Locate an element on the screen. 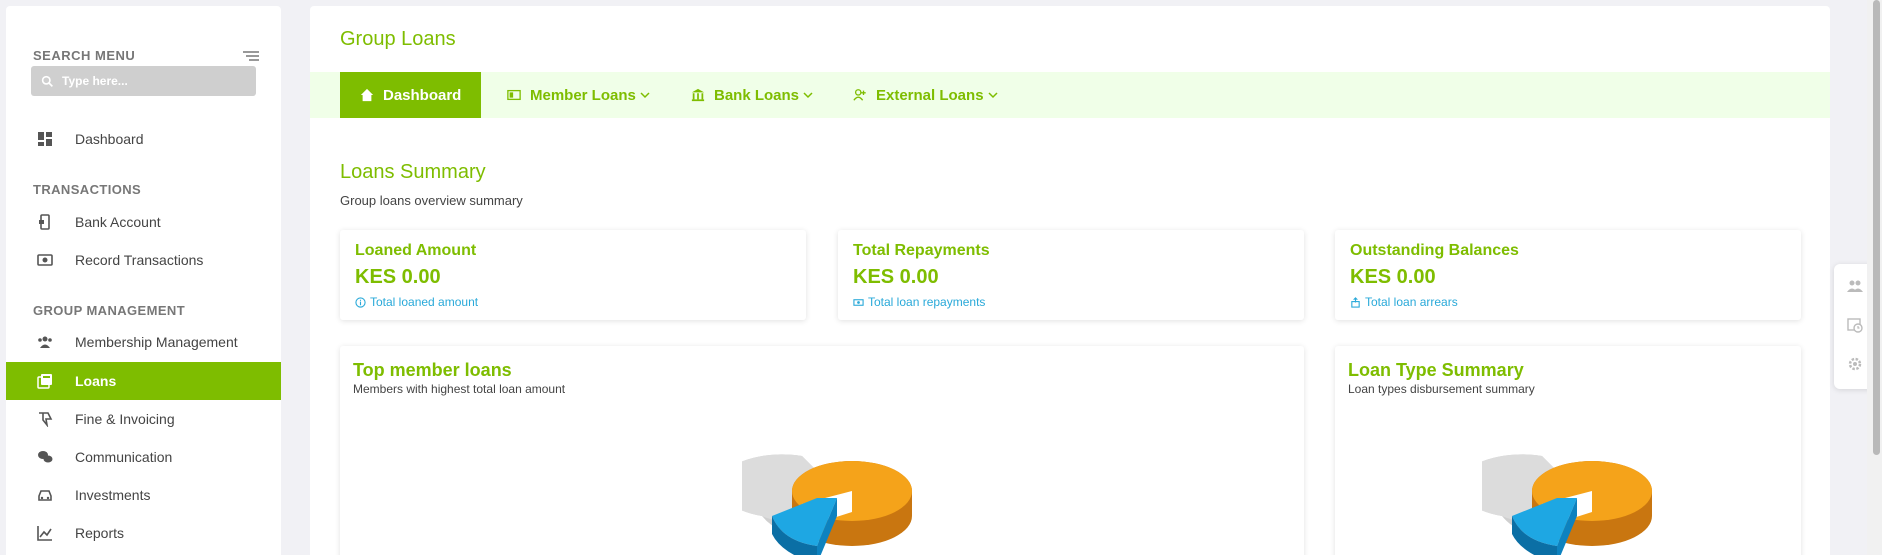  sidebar-item-membership-management: Membership Management is located at coordinates (143, 342).